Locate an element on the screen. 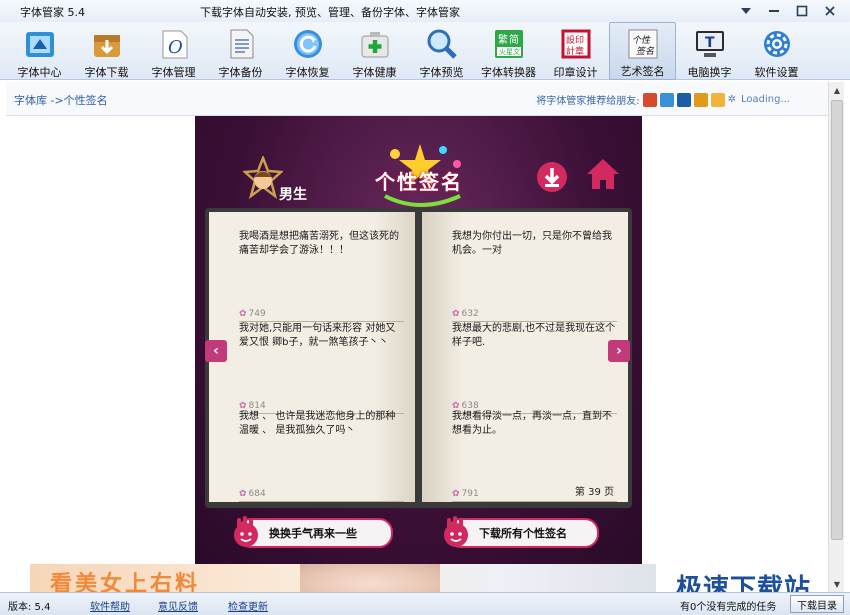 This screenshot has height=615, width=850. svg-text: 火星文 is located at coordinates (509, 51).